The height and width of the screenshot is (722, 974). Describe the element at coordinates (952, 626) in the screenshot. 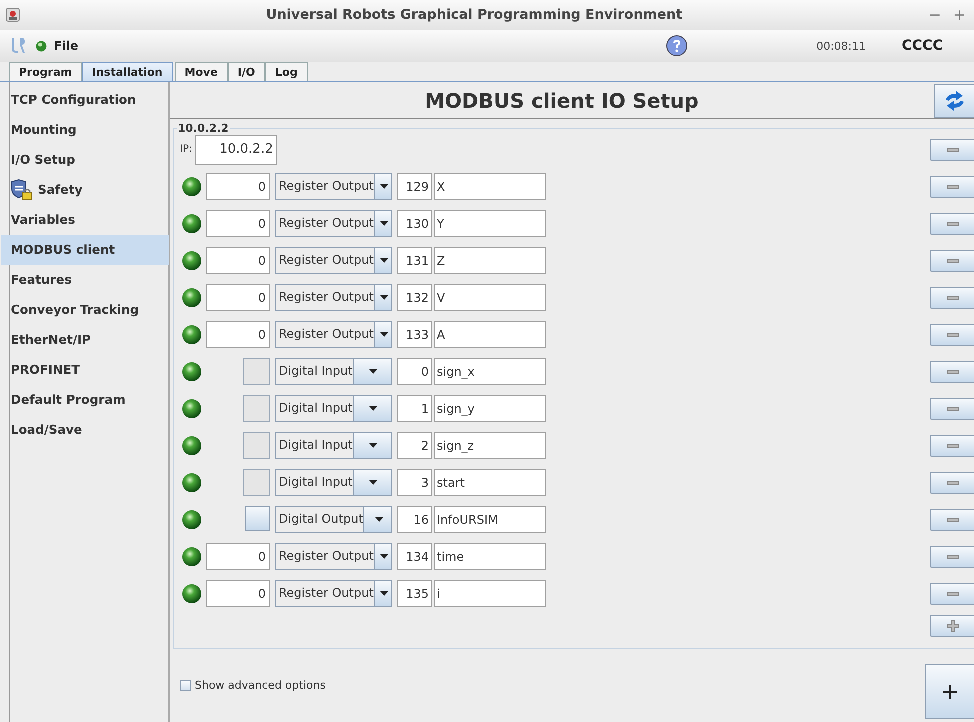

I see `add-signal-button` at that location.